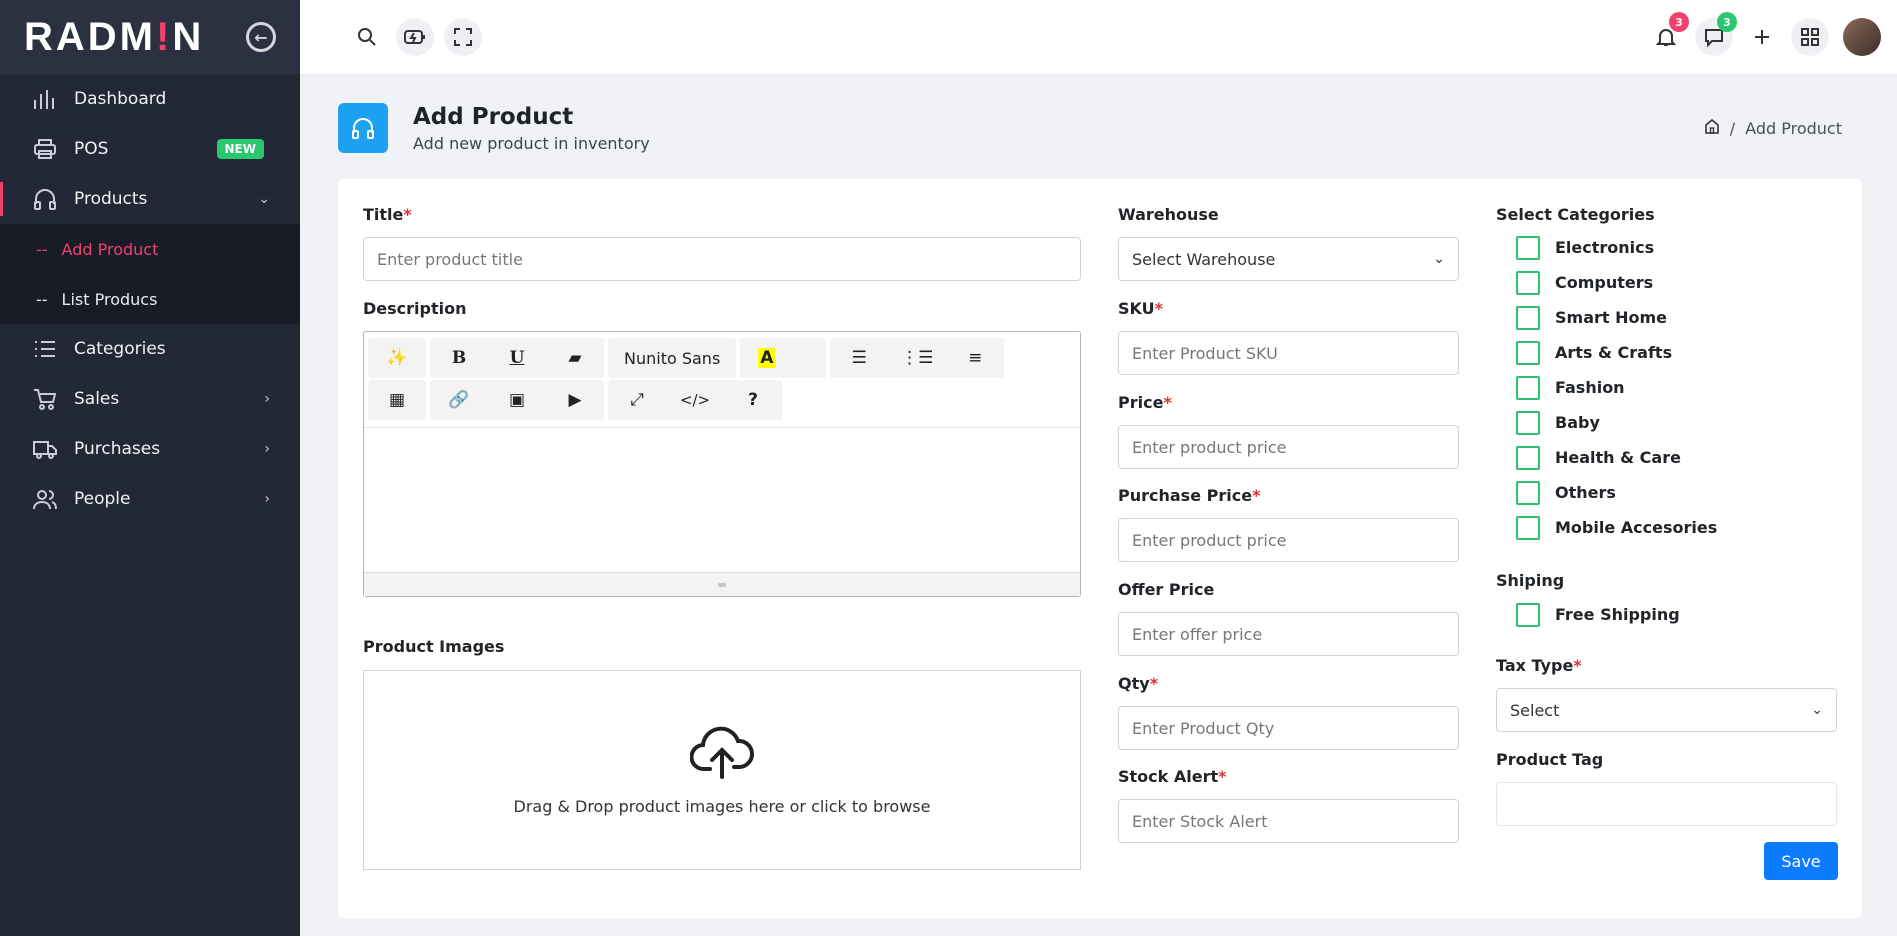 This screenshot has width=1897, height=936. What do you see at coordinates (150, 449) in the screenshot?
I see `sidebar-item-purchases: Purchases ›` at bounding box center [150, 449].